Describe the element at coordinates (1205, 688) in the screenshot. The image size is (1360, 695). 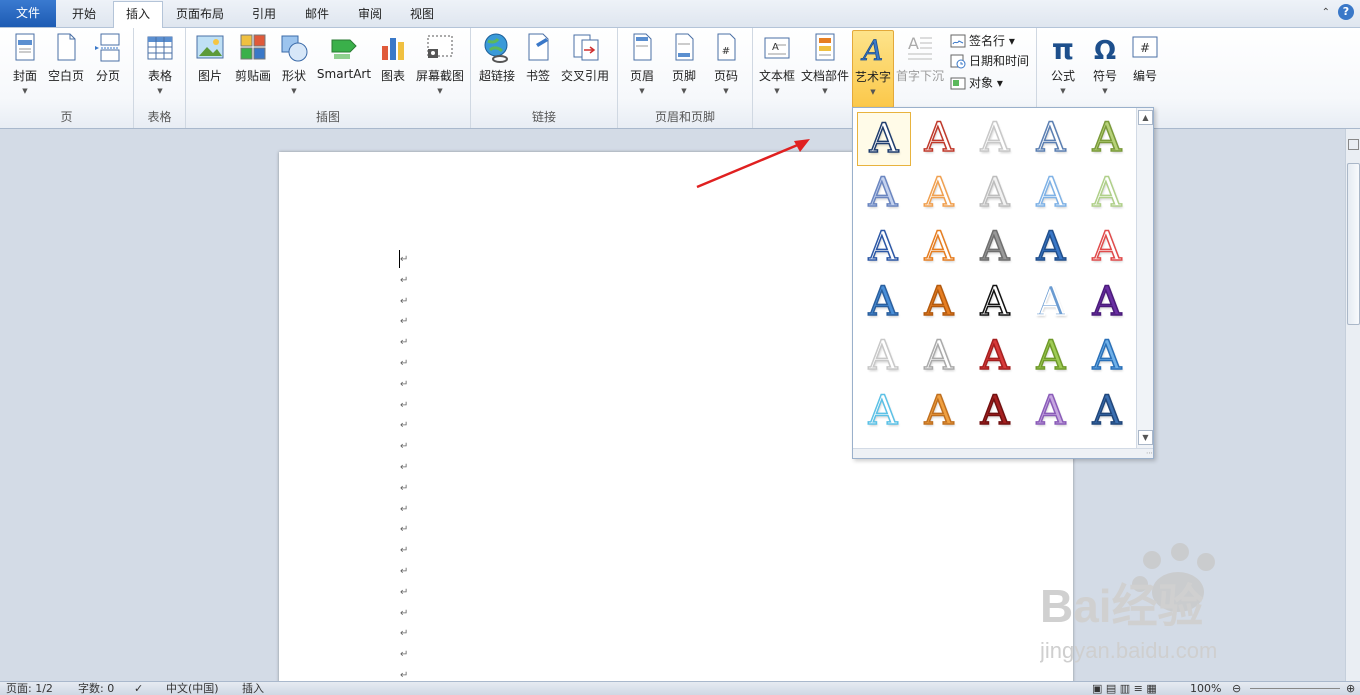
I see `status-zoom: 100%` at that location.